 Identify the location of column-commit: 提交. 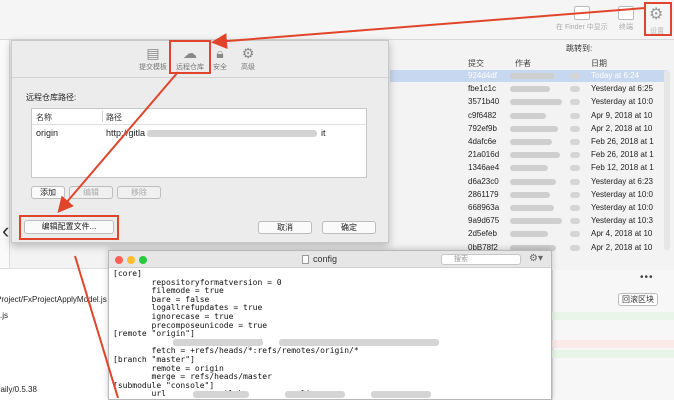
(476, 63).